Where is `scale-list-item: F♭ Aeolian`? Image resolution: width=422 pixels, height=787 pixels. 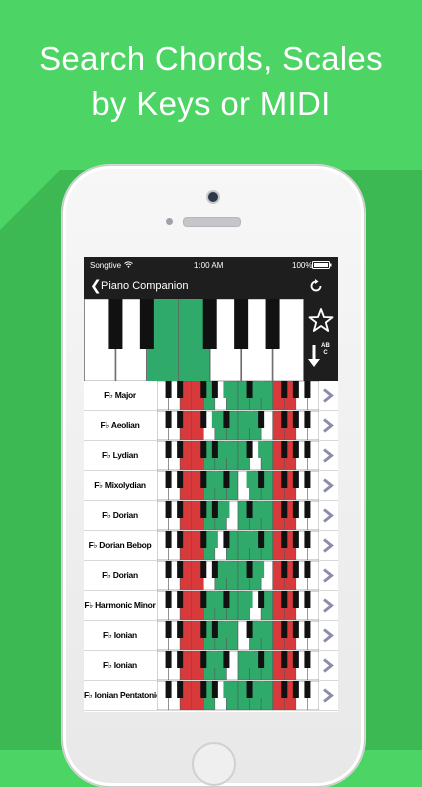
scale-list-item: F♭ Aeolian is located at coordinates (211, 426).